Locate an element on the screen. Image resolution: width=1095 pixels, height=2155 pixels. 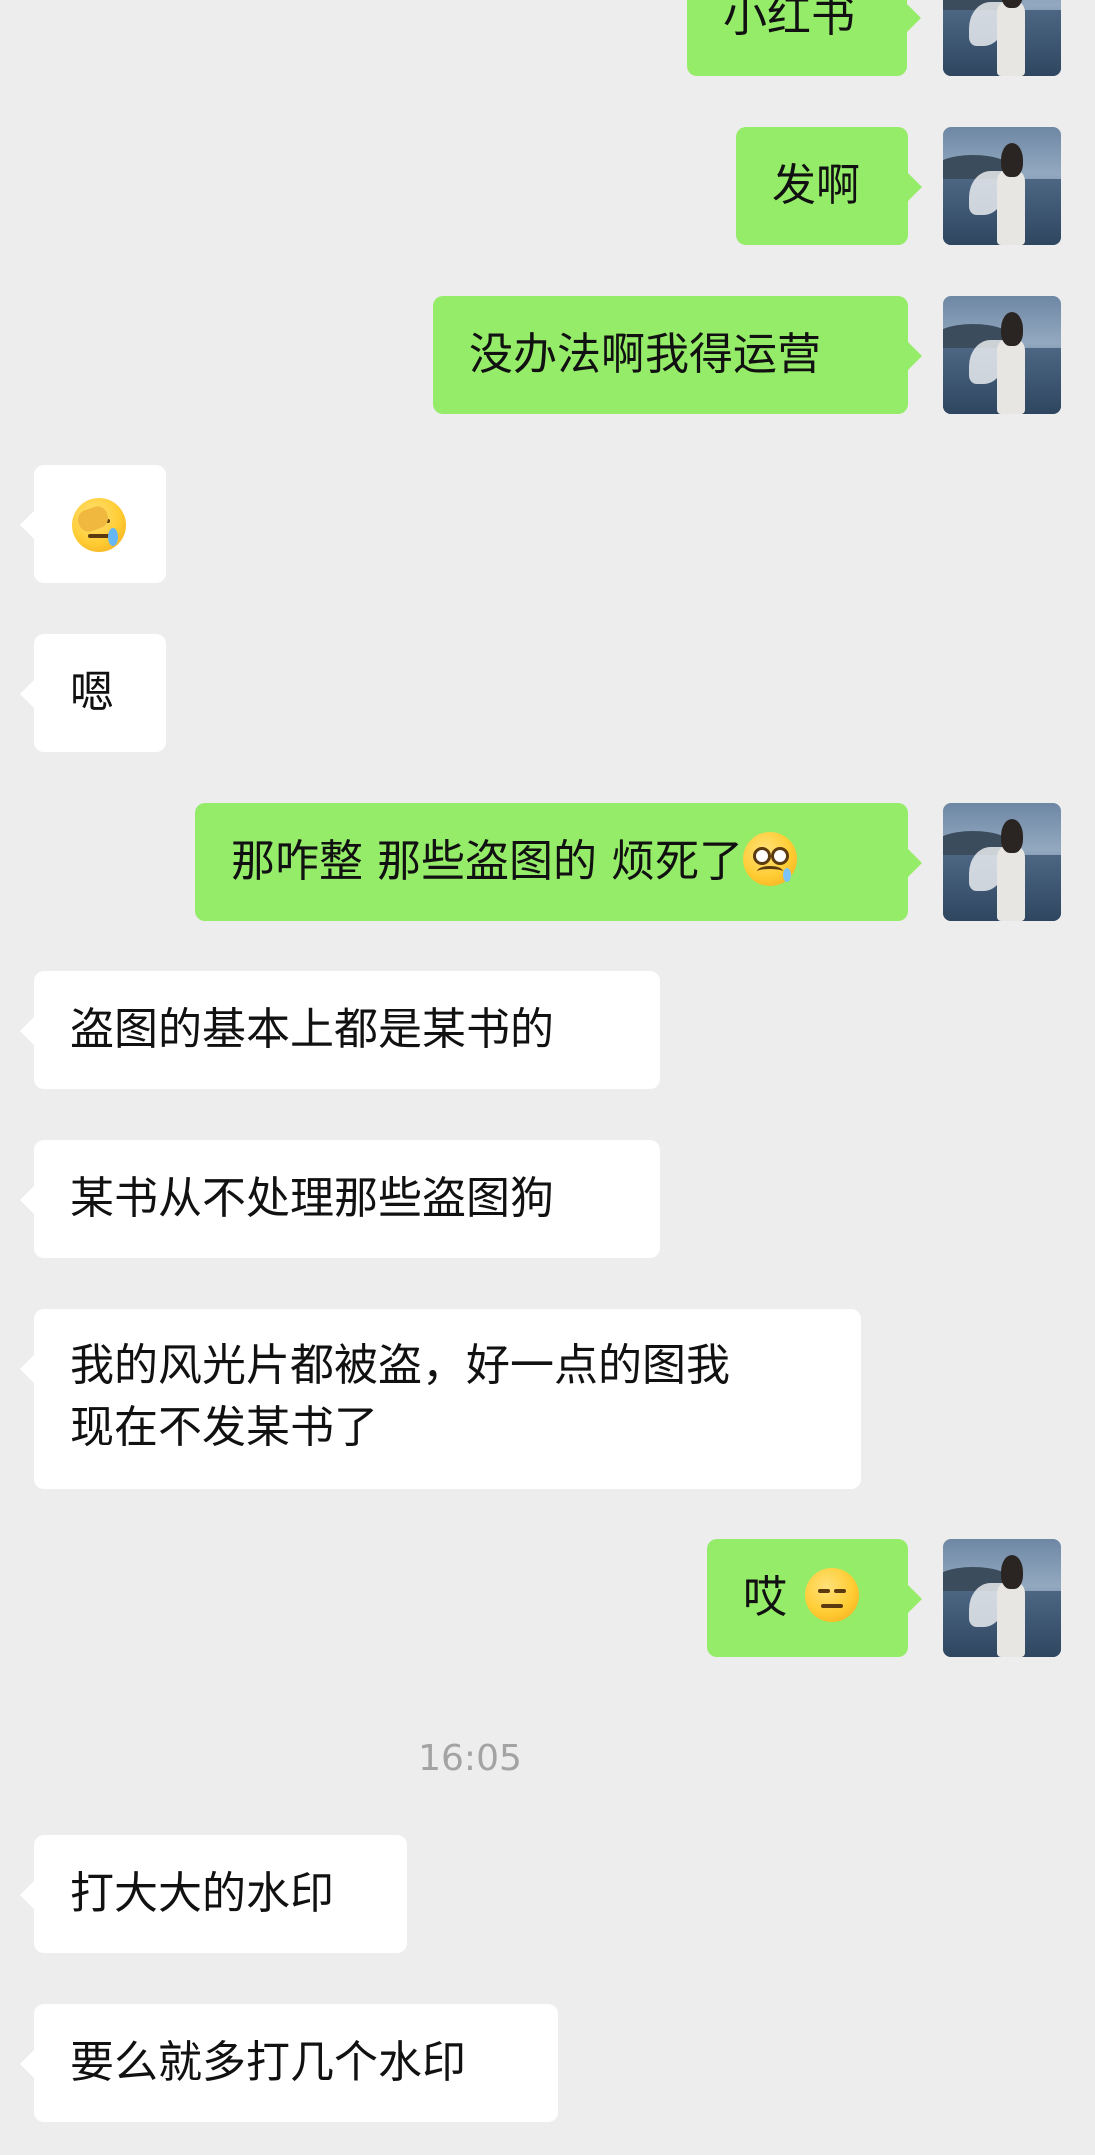
message-bubble-received: 要么就多打几个水印 is located at coordinates (289, 2063).